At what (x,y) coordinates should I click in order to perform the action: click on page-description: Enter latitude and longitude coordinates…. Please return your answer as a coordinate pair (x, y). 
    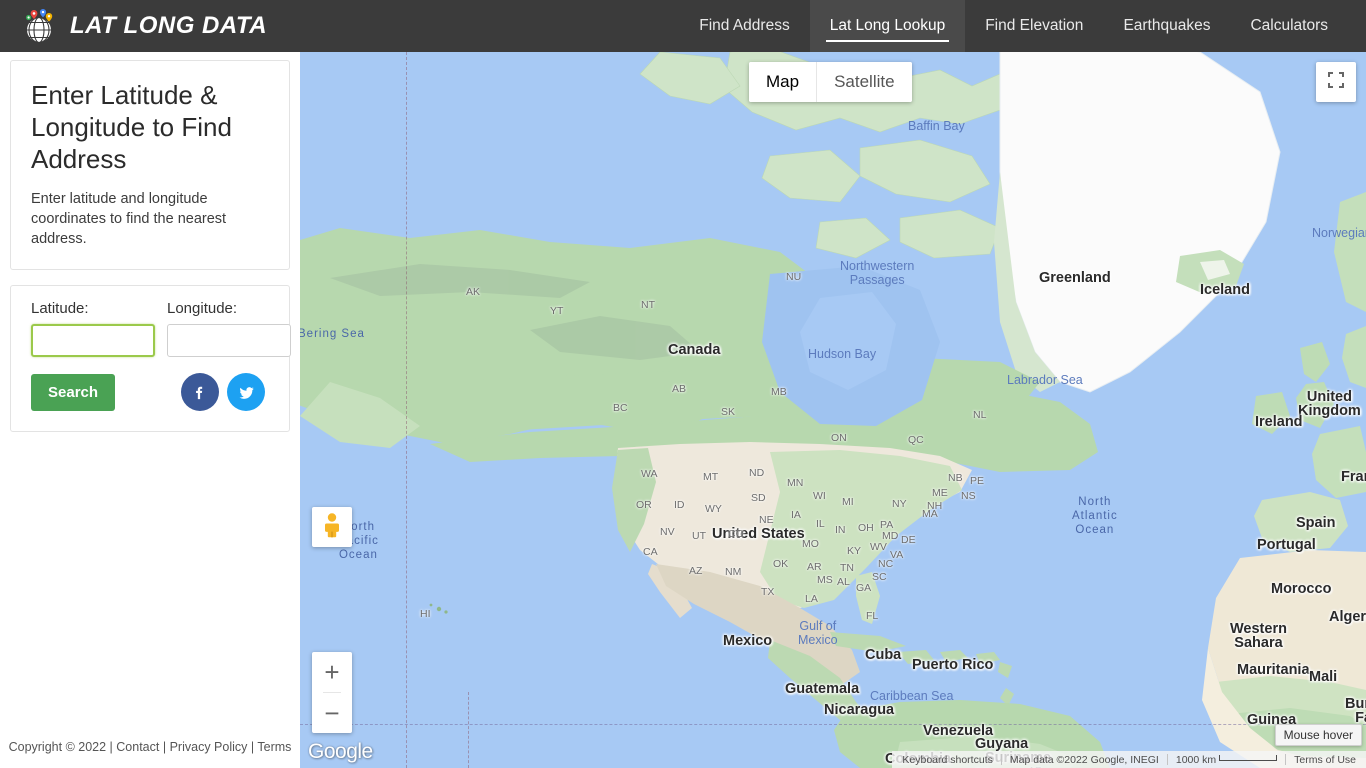
    Looking at the image, I should click on (129, 219).